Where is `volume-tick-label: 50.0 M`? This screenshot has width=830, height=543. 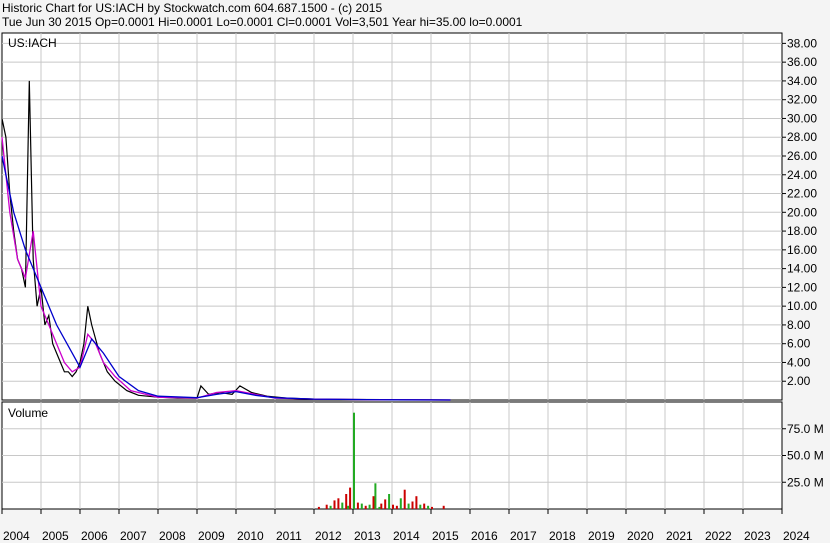
volume-tick-label: 50.0 M is located at coordinates (805, 456).